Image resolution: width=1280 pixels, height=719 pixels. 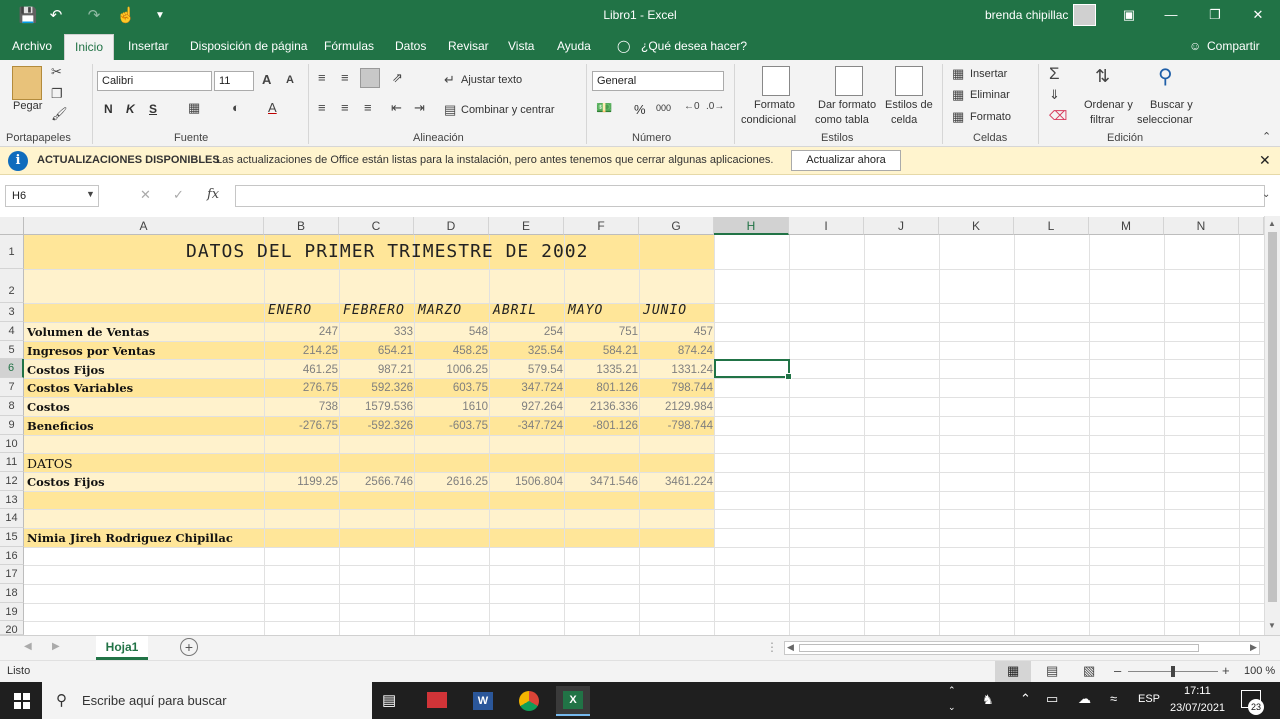 What do you see at coordinates (601, 426) in the screenshot?
I see `value-cell: -801.126` at bounding box center [601, 426].